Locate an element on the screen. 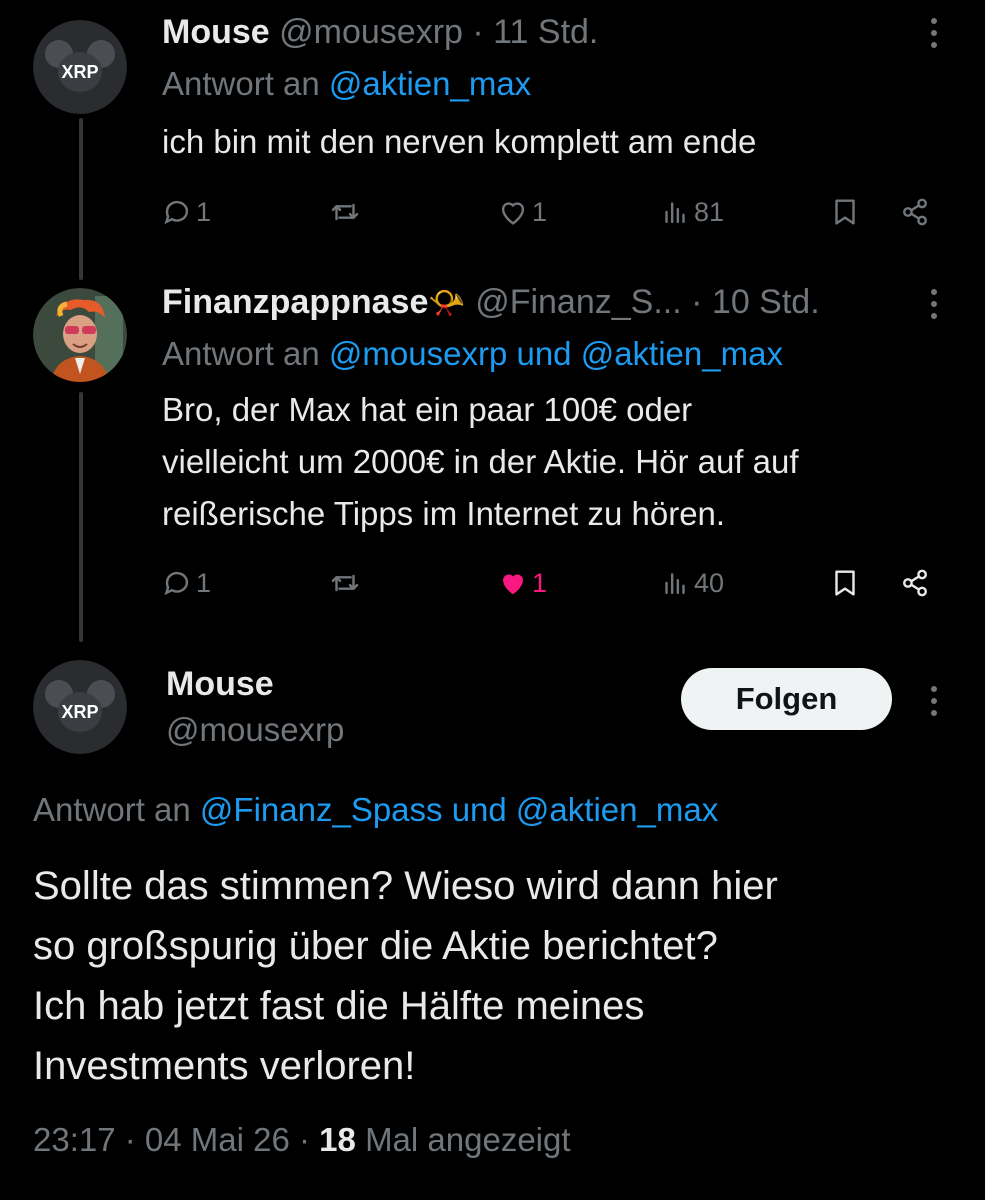 The width and height of the screenshot is (985, 1200). reply-context: Antwort an @Finanz_Spass und @aktien_max is located at coordinates (375, 810).